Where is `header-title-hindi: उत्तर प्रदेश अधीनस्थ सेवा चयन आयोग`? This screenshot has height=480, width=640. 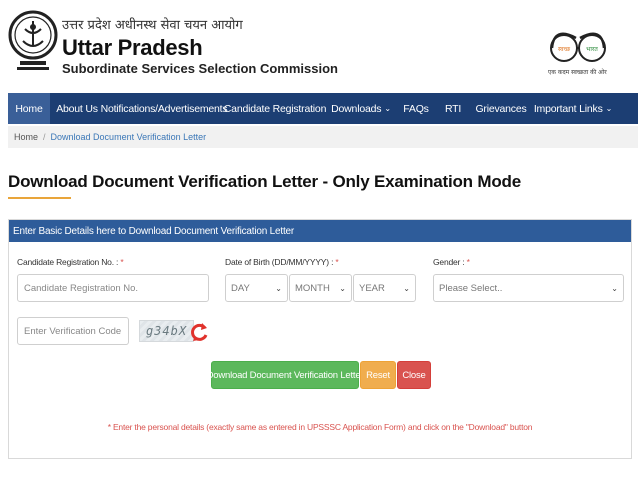
header-title-hindi: उत्तर प्रदेश अधीनस्थ सेवा चयन आयोग is located at coordinates (152, 25).